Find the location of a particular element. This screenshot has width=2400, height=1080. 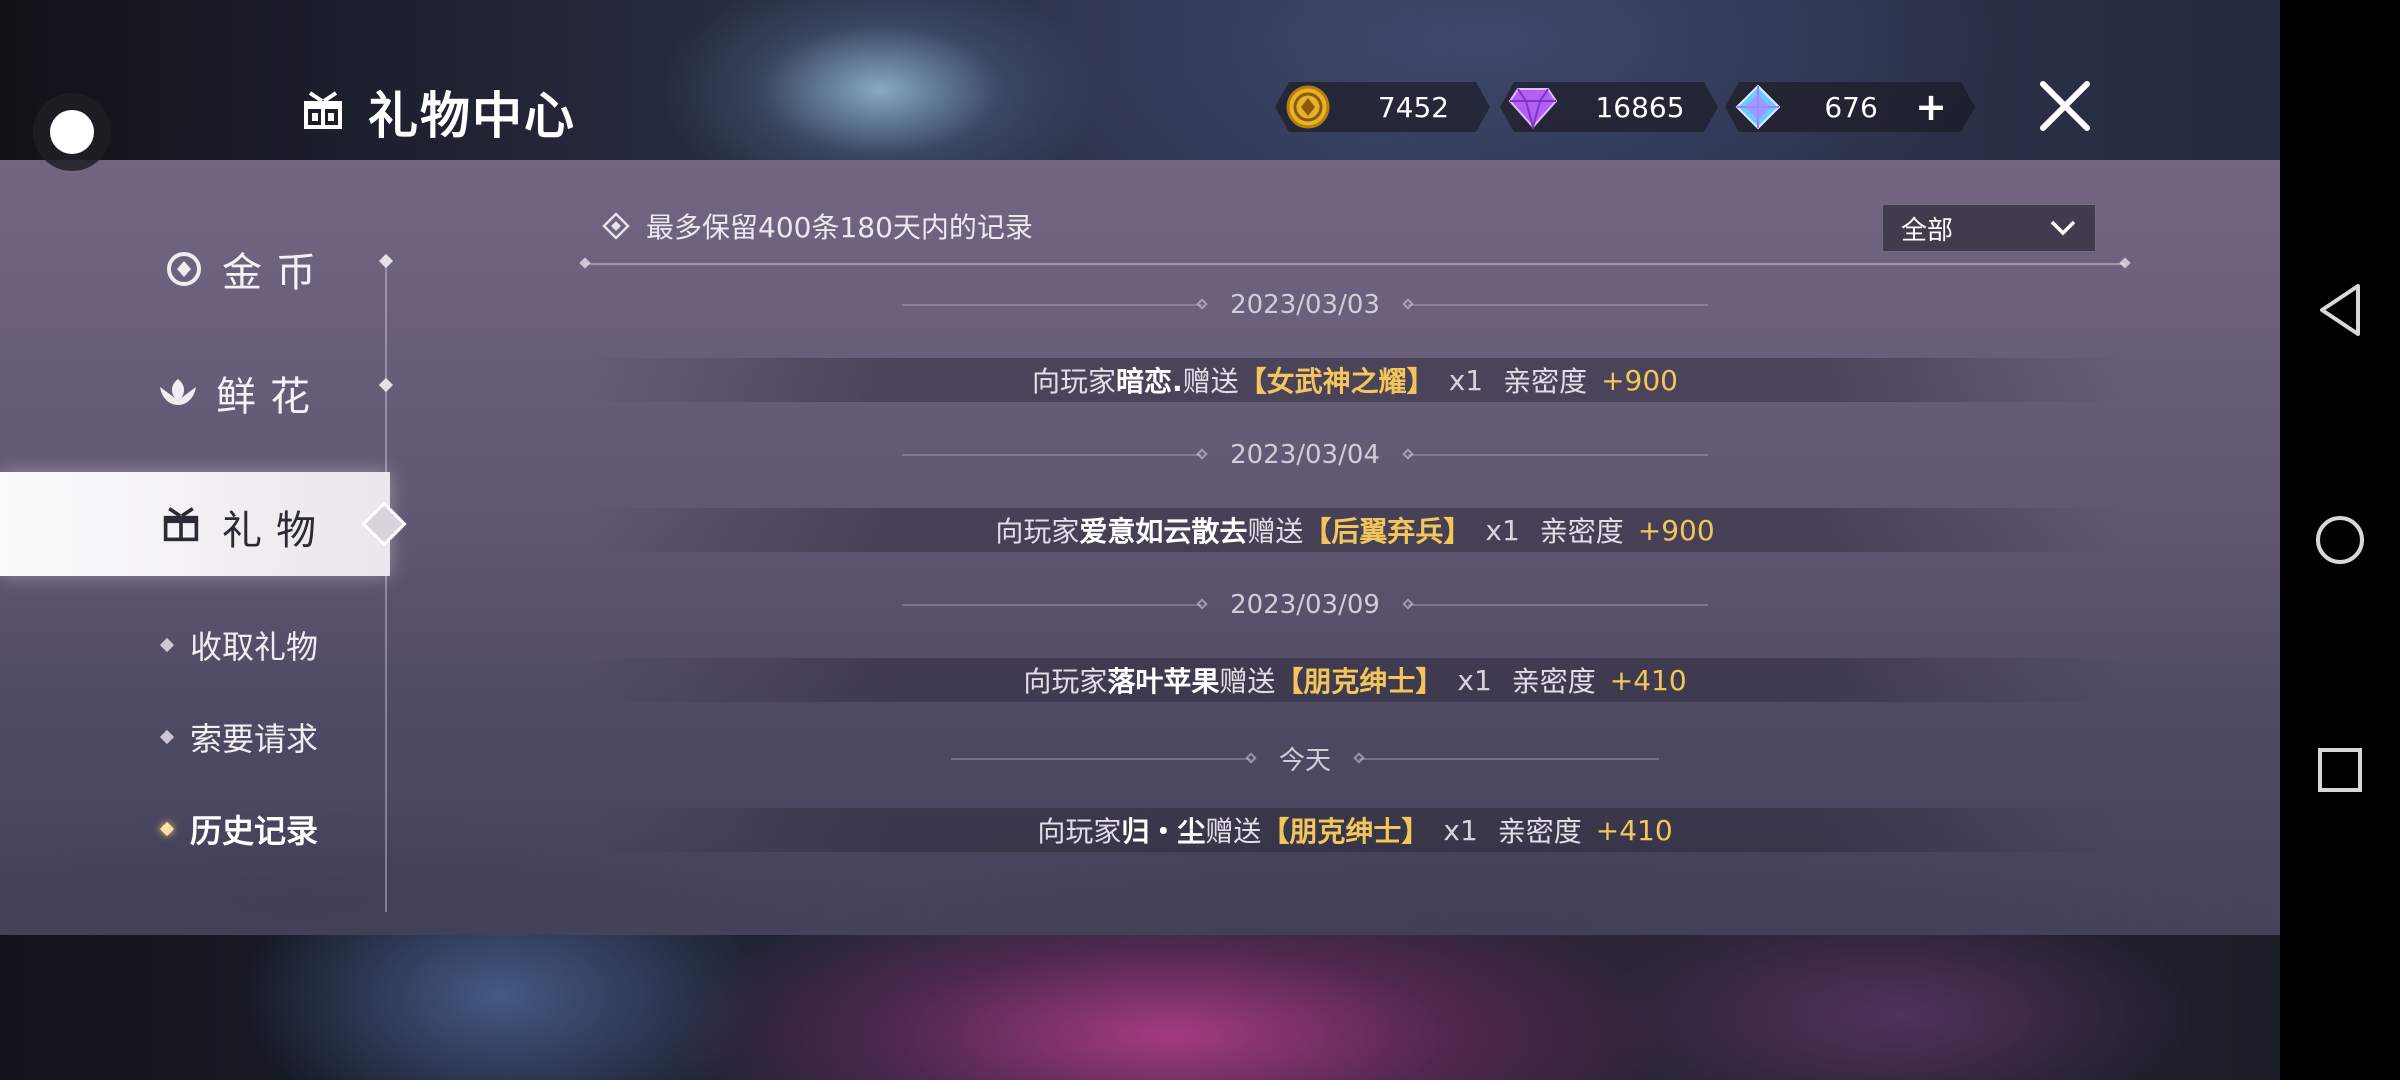

purple-gem-icon is located at coordinates (1533, 107).